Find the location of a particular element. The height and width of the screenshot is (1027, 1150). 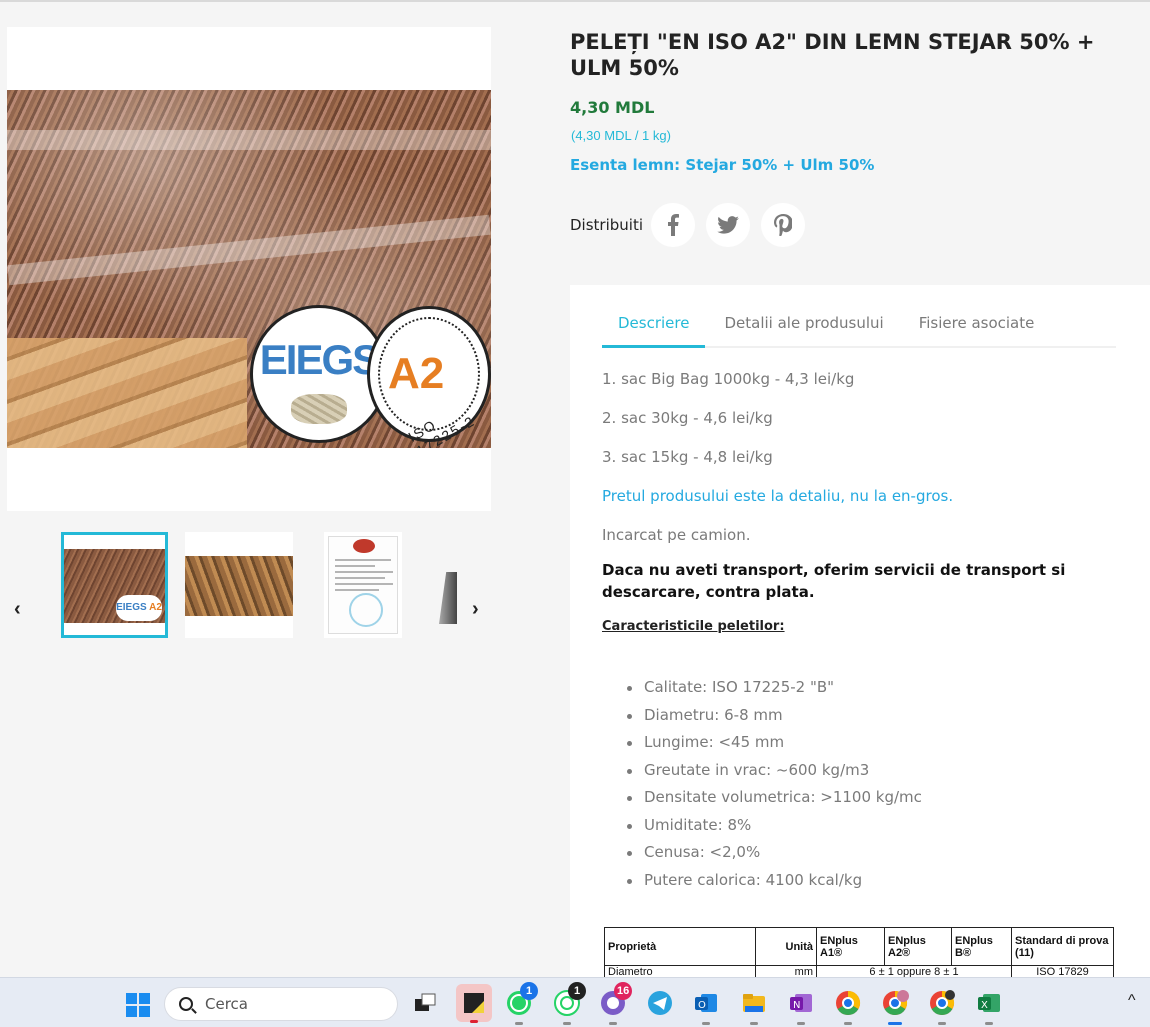

sticky-notes-icon is located at coordinates (474, 1003).